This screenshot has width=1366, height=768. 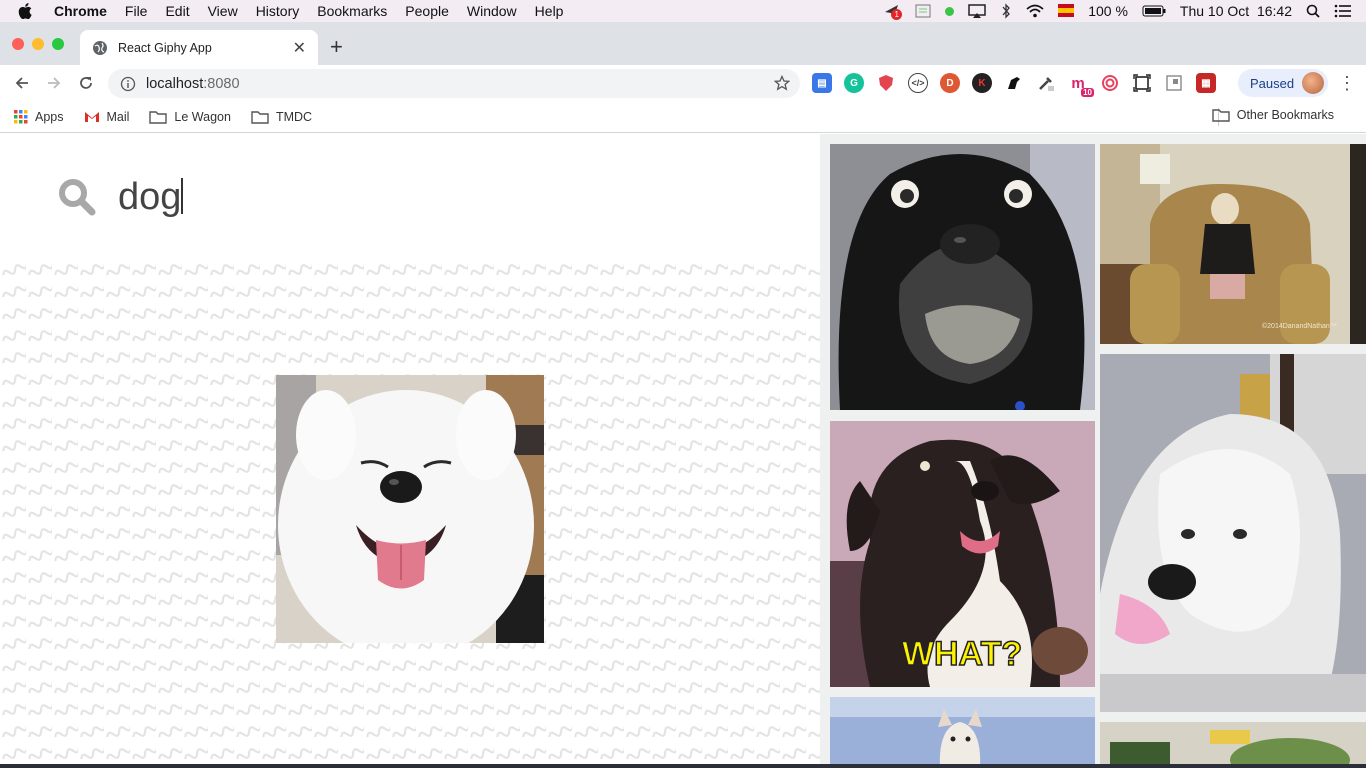 What do you see at coordinates (77, 199) in the screenshot?
I see `search-icon` at bounding box center [77, 199].